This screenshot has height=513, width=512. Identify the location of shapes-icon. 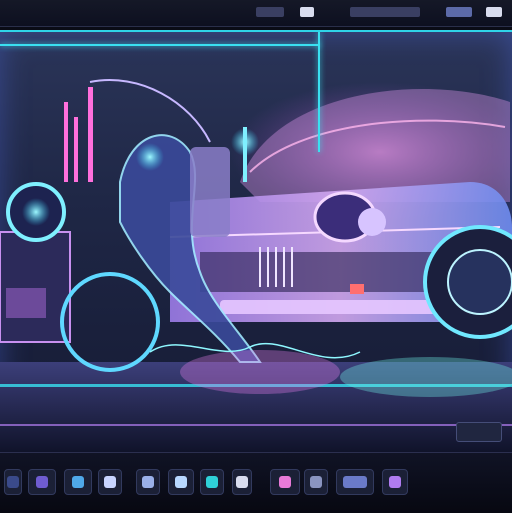
(285, 482).